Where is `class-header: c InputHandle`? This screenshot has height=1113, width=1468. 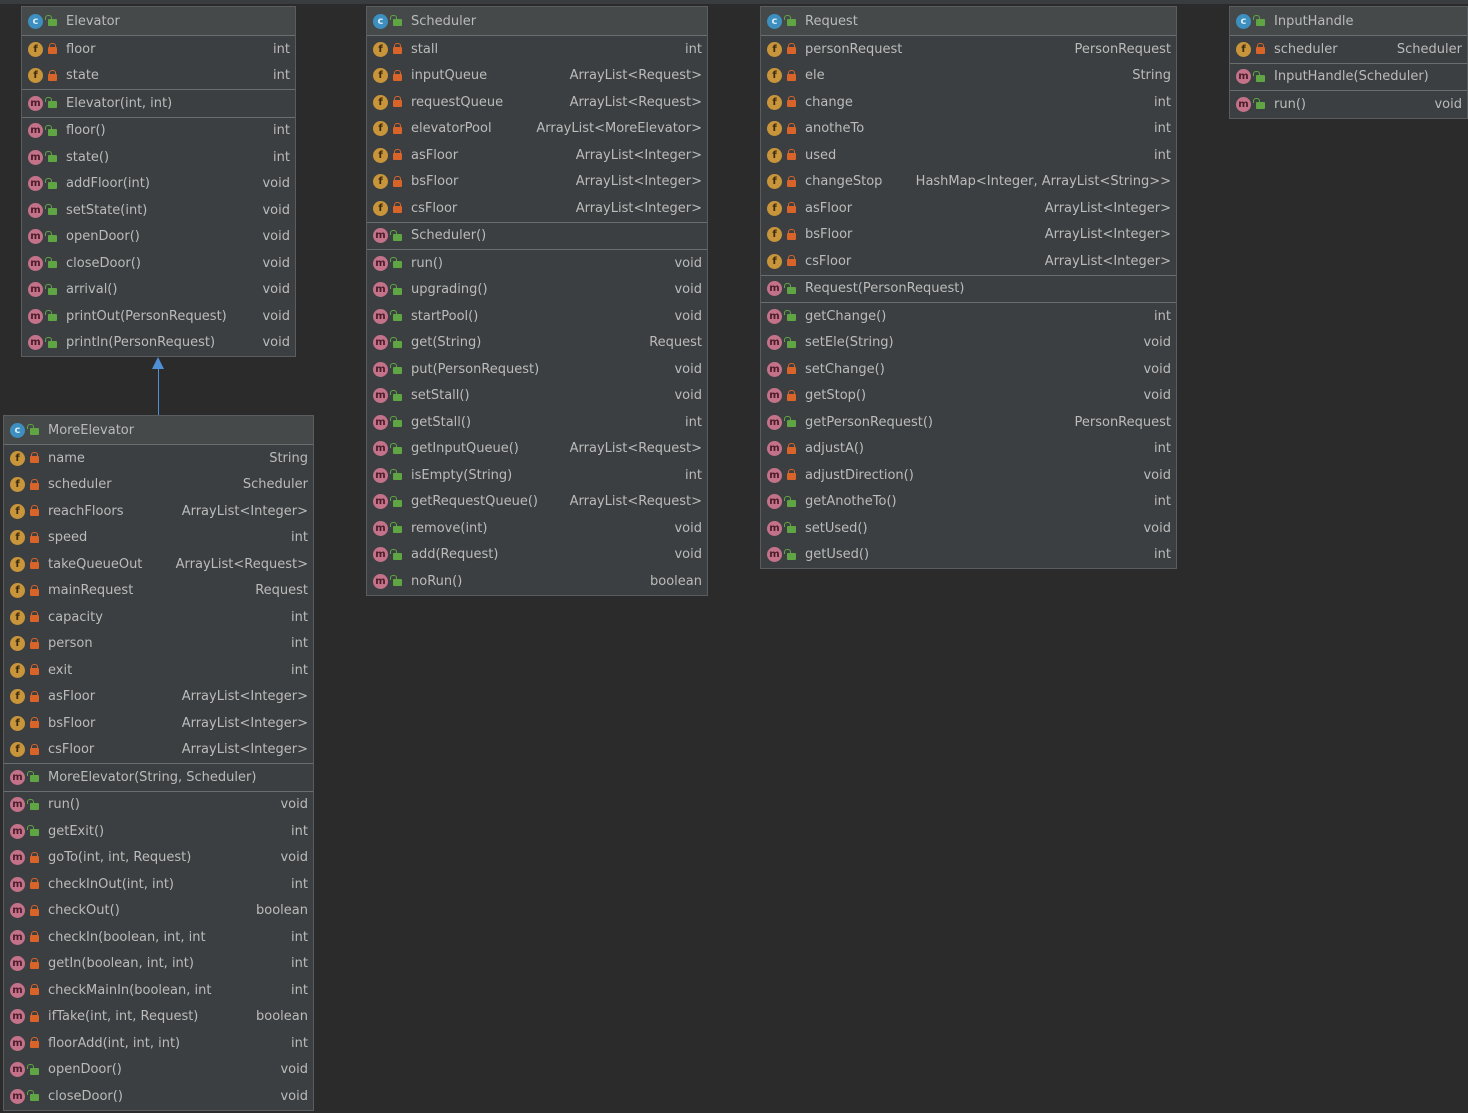
class-header: c InputHandle is located at coordinates (1348, 21).